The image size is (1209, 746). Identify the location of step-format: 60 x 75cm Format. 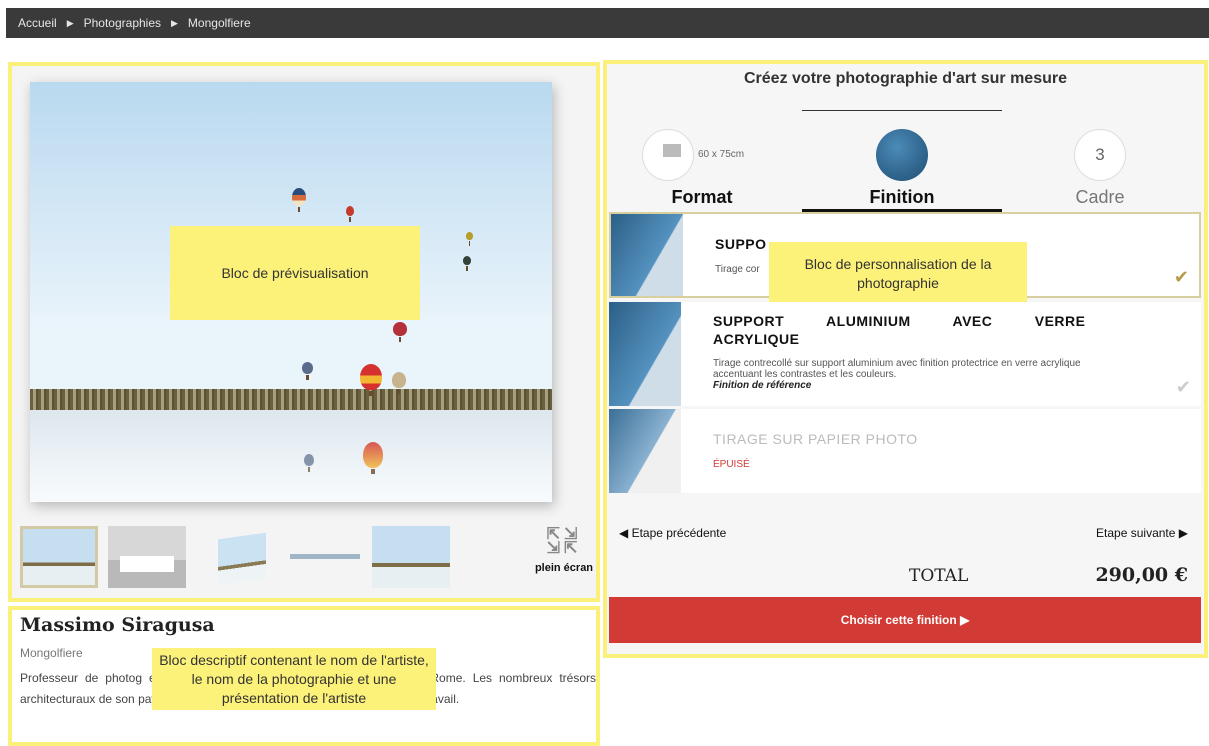
(702, 168).